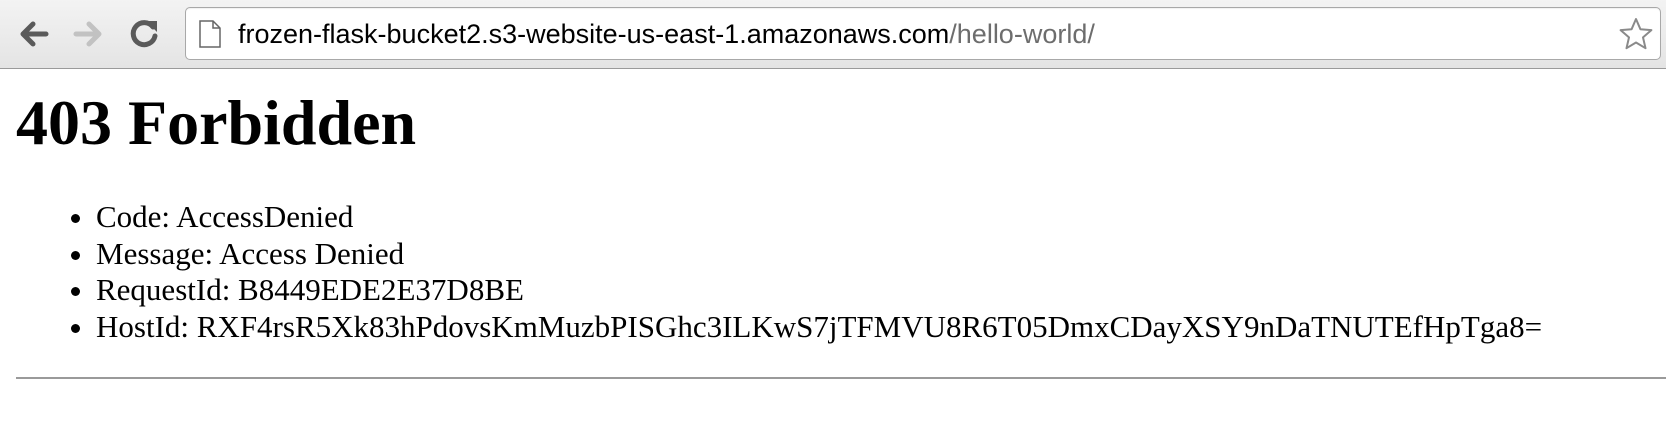 This screenshot has width=1666, height=444. Describe the element at coordinates (819, 217) in the screenshot. I see `list-item-code: Code: AccessDenied` at that location.